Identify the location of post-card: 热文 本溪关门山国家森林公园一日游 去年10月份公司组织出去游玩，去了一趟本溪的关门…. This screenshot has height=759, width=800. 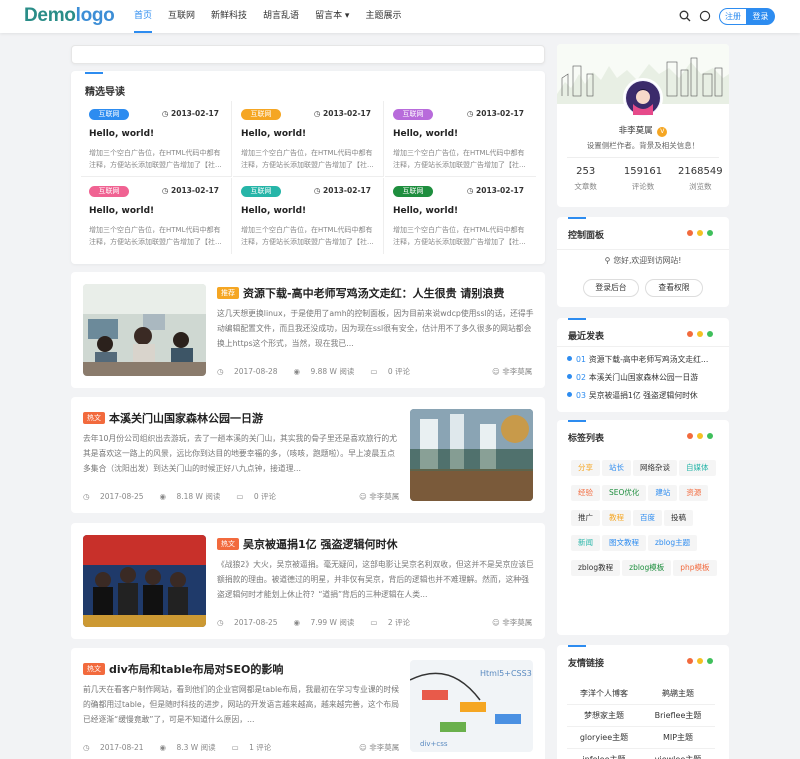
(308, 455).